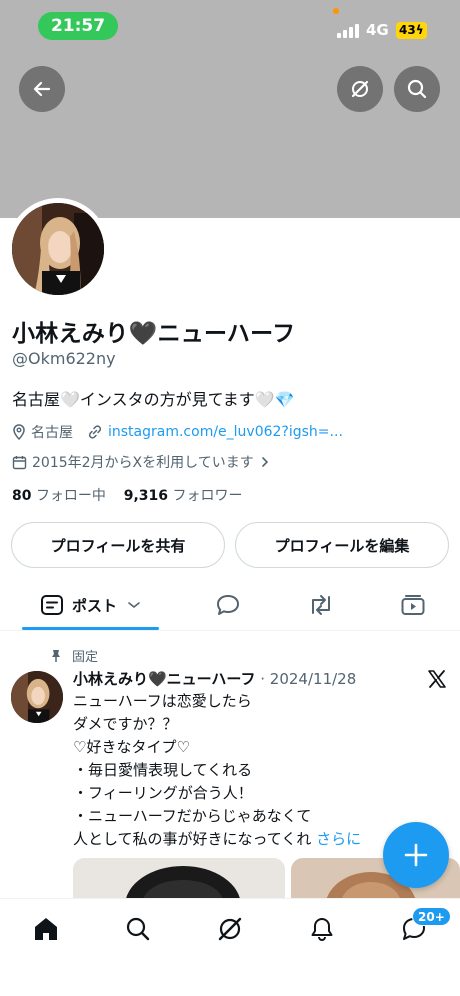 The height and width of the screenshot is (996, 460). Describe the element at coordinates (90, 628) in the screenshot. I see `active-tab-indicator` at that location.